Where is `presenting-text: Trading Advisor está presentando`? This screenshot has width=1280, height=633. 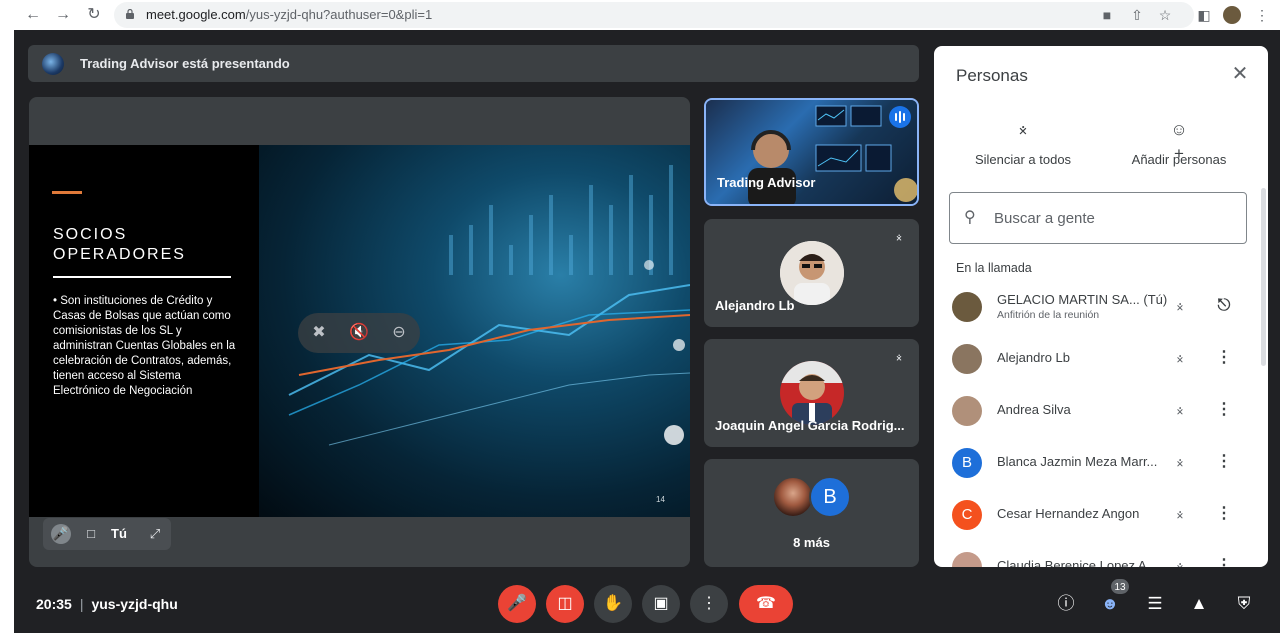
presenting-text: Trading Advisor está presentando is located at coordinates (185, 63).